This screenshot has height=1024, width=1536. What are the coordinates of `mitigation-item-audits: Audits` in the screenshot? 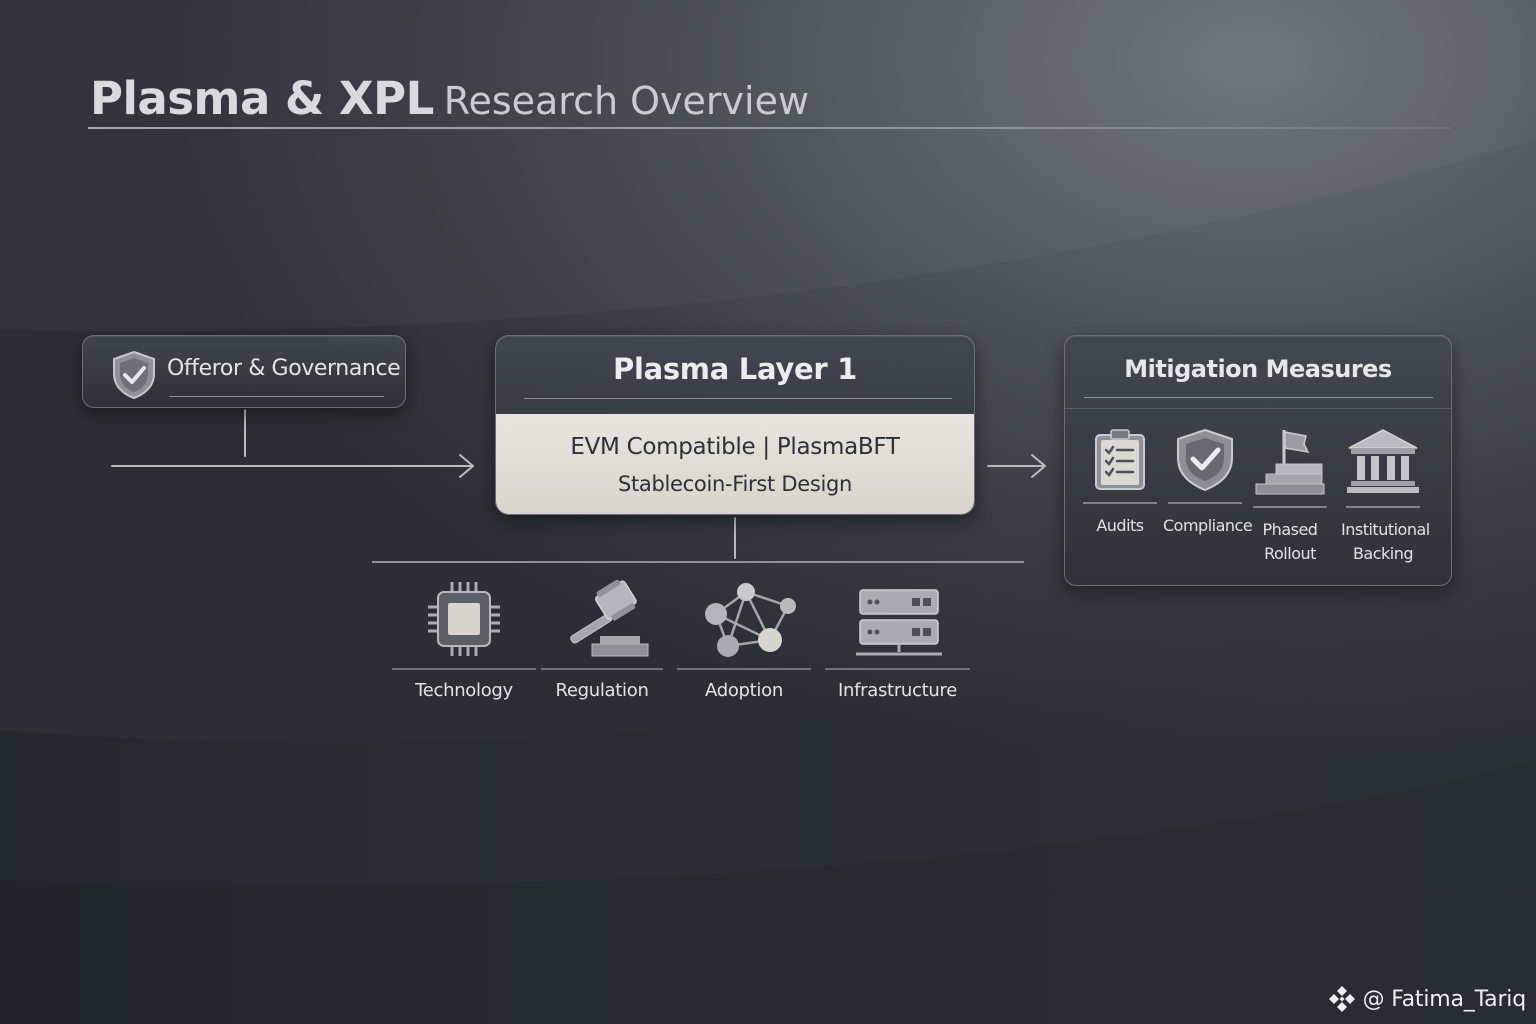 It's located at (1120, 483).